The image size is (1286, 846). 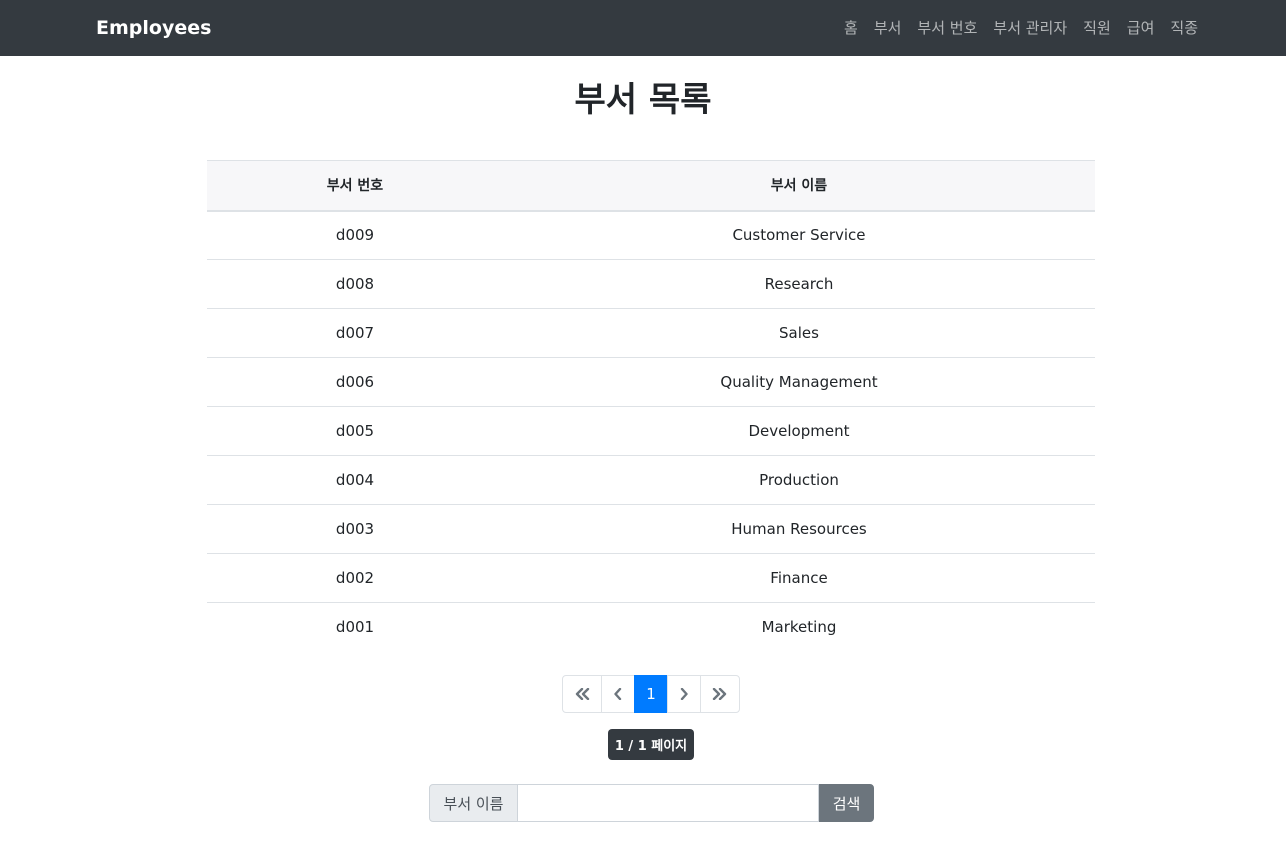 I want to click on table-row: d008 Research, so click(x=651, y=284).